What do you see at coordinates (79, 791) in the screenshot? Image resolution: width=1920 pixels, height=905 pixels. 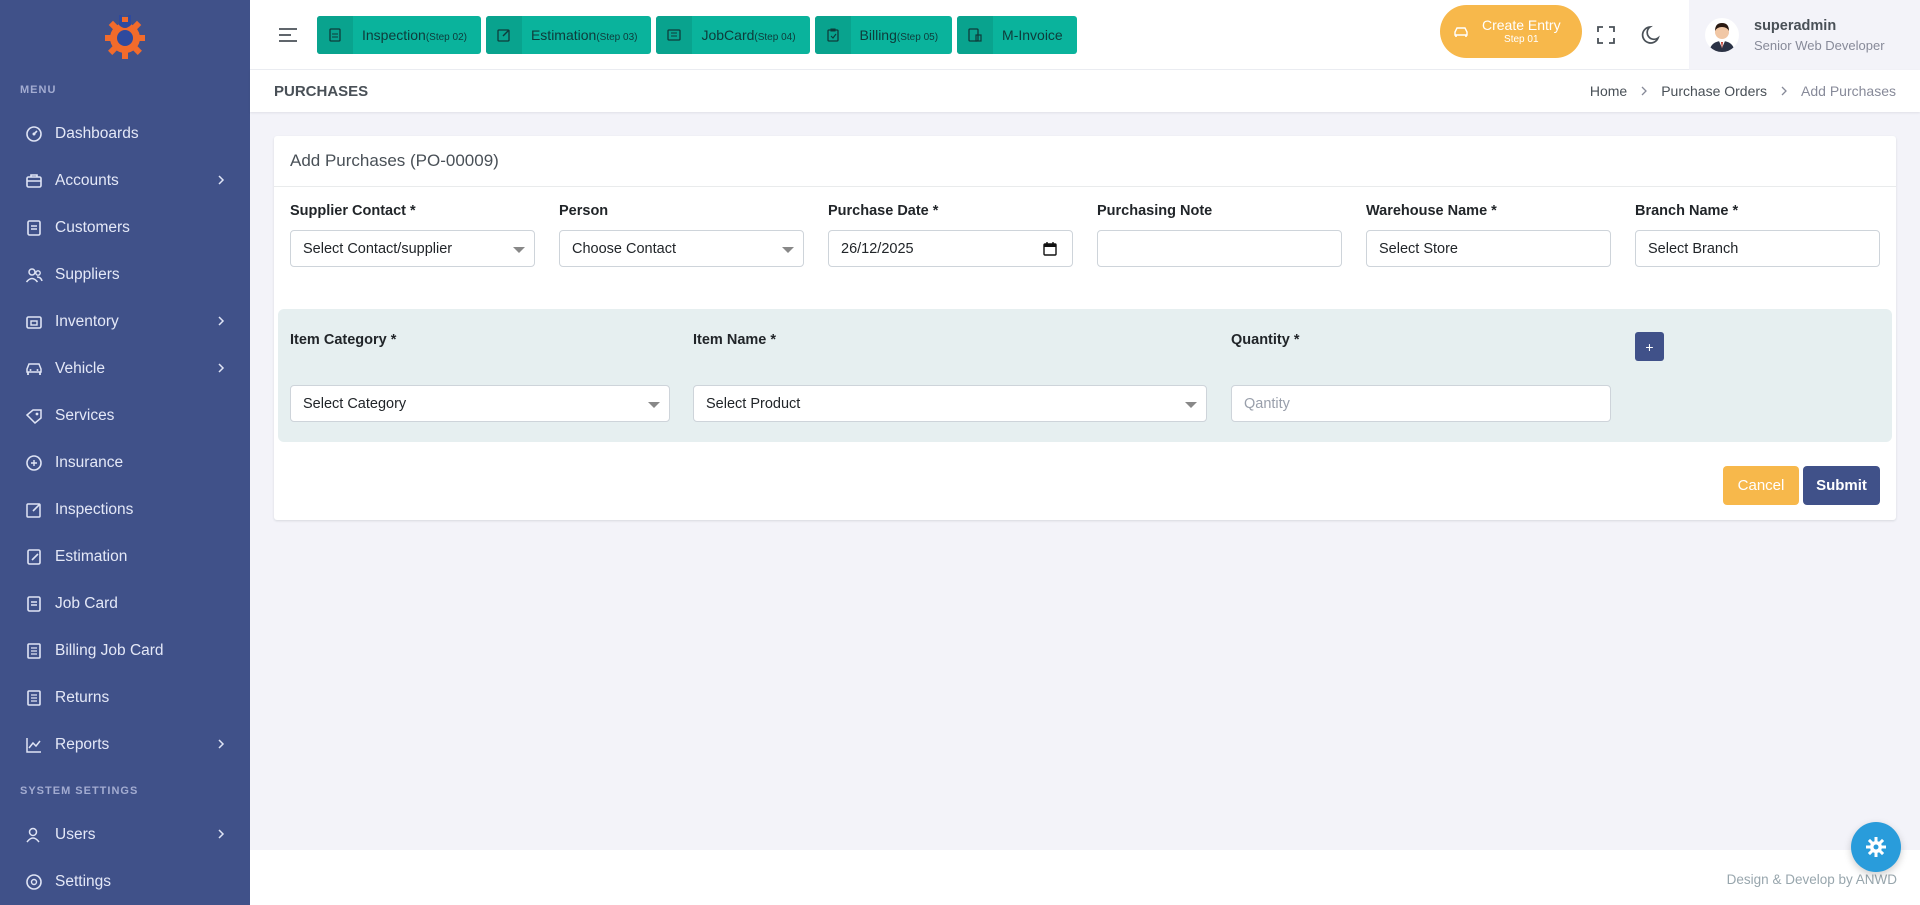 I see `system-section-title: SYSTEM SETTINGS` at bounding box center [79, 791].